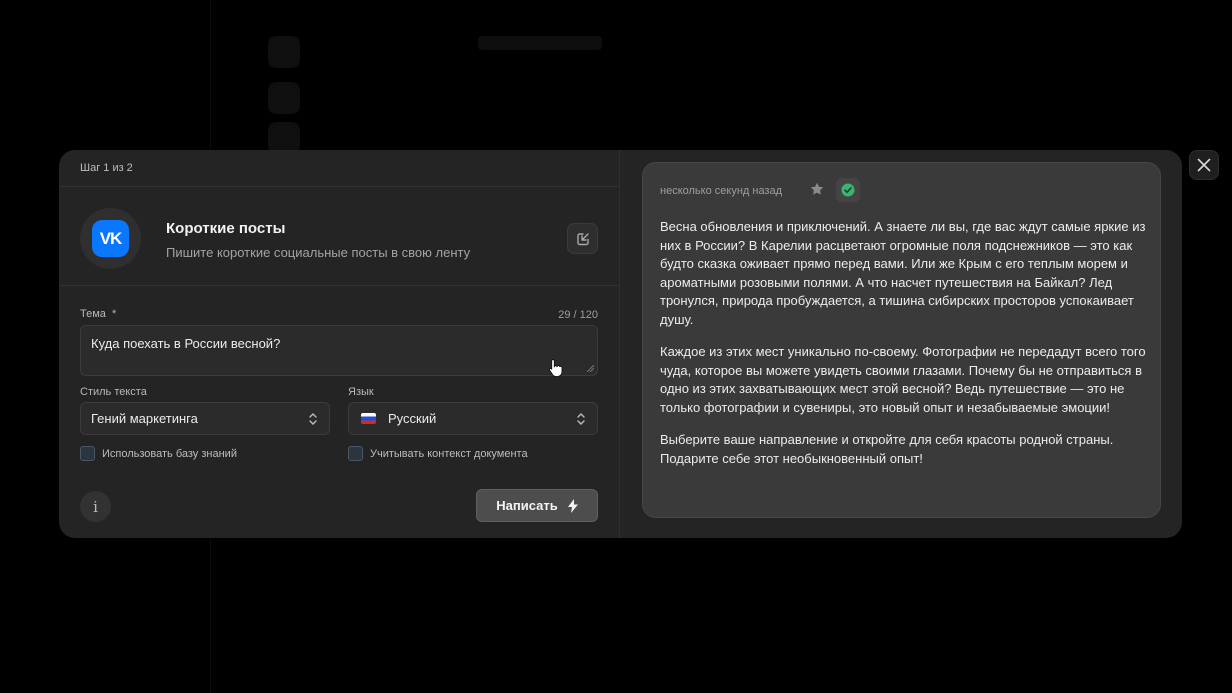 The image size is (1232, 693). I want to click on accept-button, so click(848, 190).